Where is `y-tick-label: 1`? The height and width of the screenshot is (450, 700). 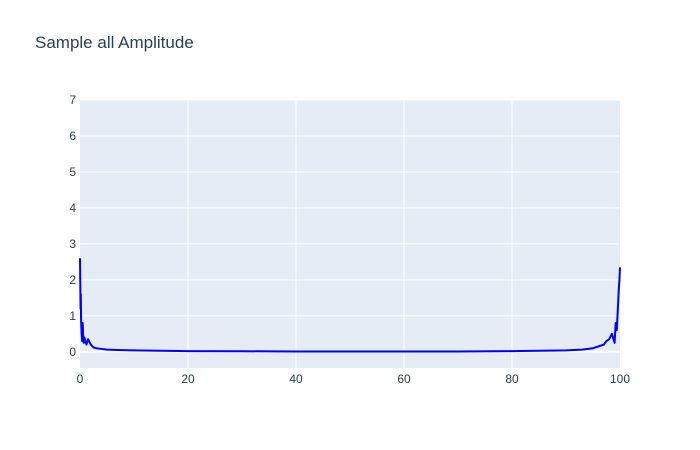
y-tick-label: 1 is located at coordinates (72, 316).